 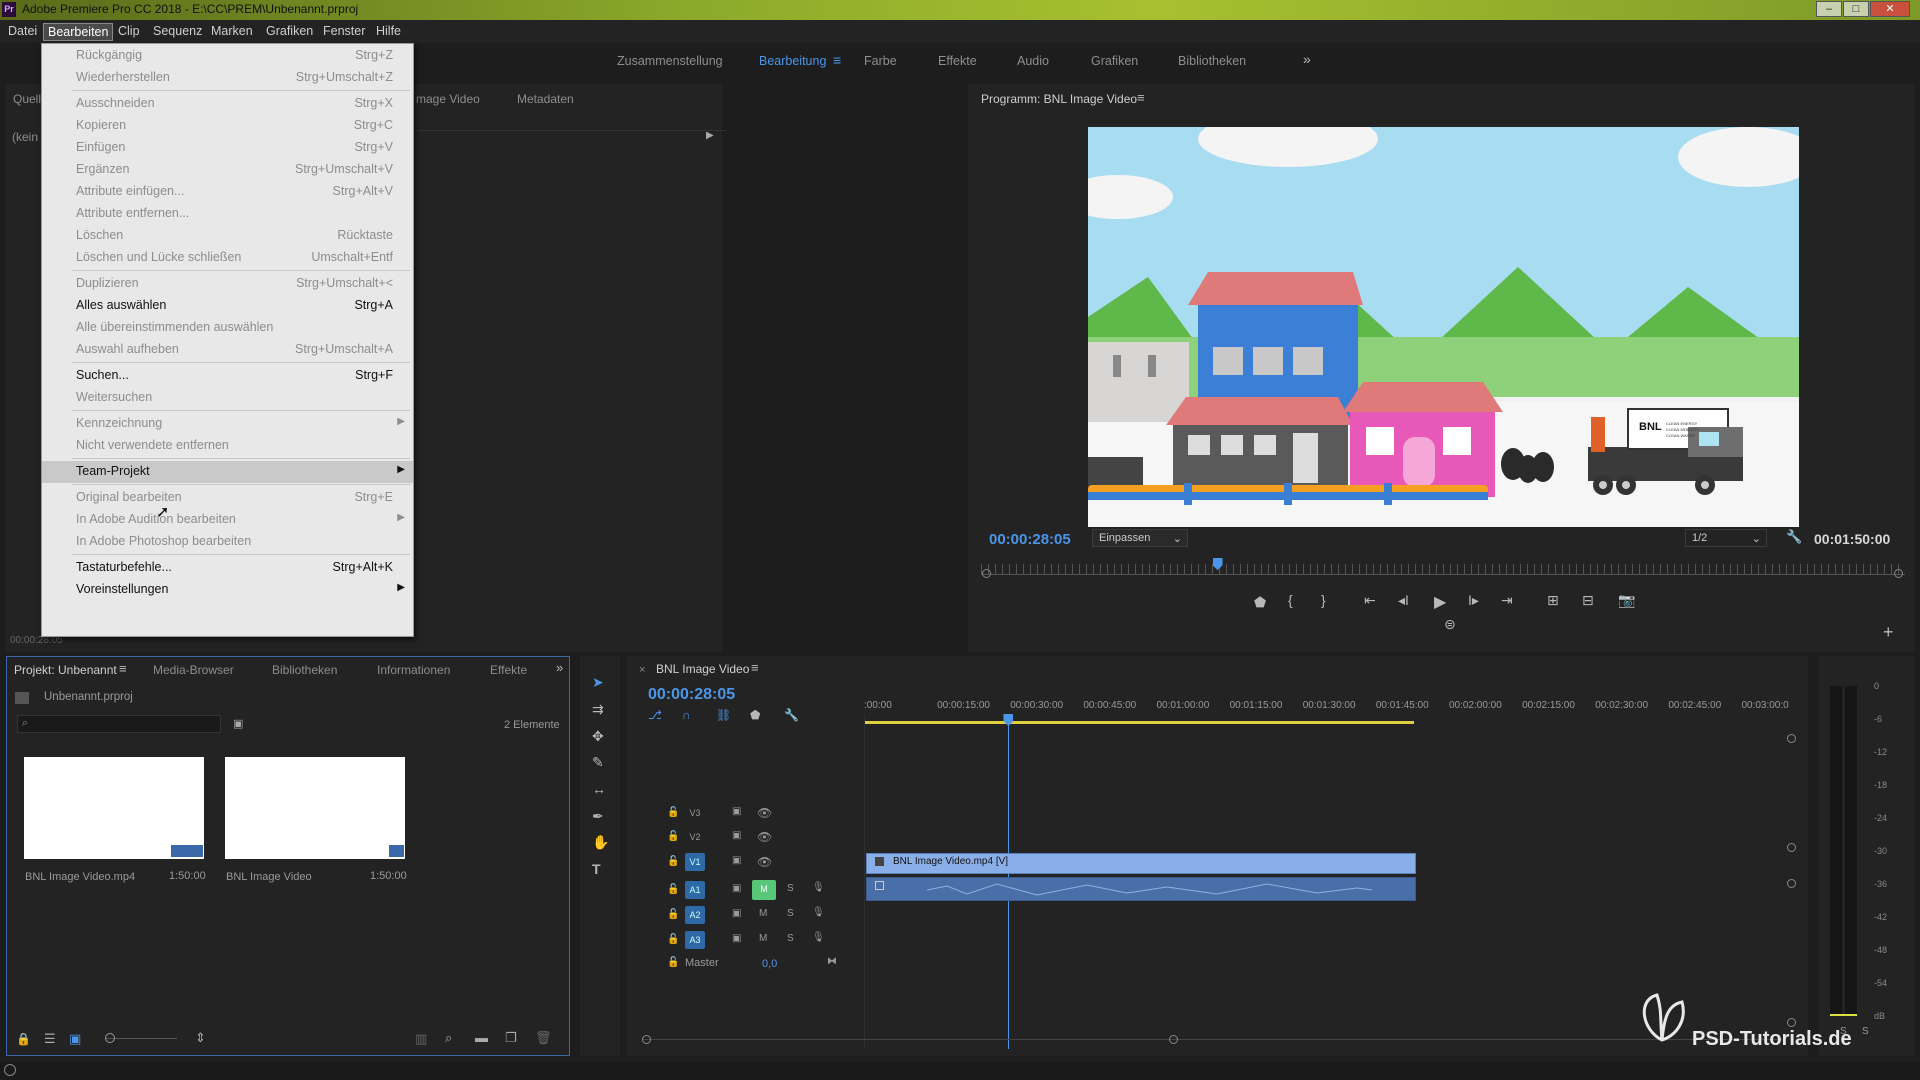 I want to click on icon-view-icon: ▣, so click(x=75, y=1039).